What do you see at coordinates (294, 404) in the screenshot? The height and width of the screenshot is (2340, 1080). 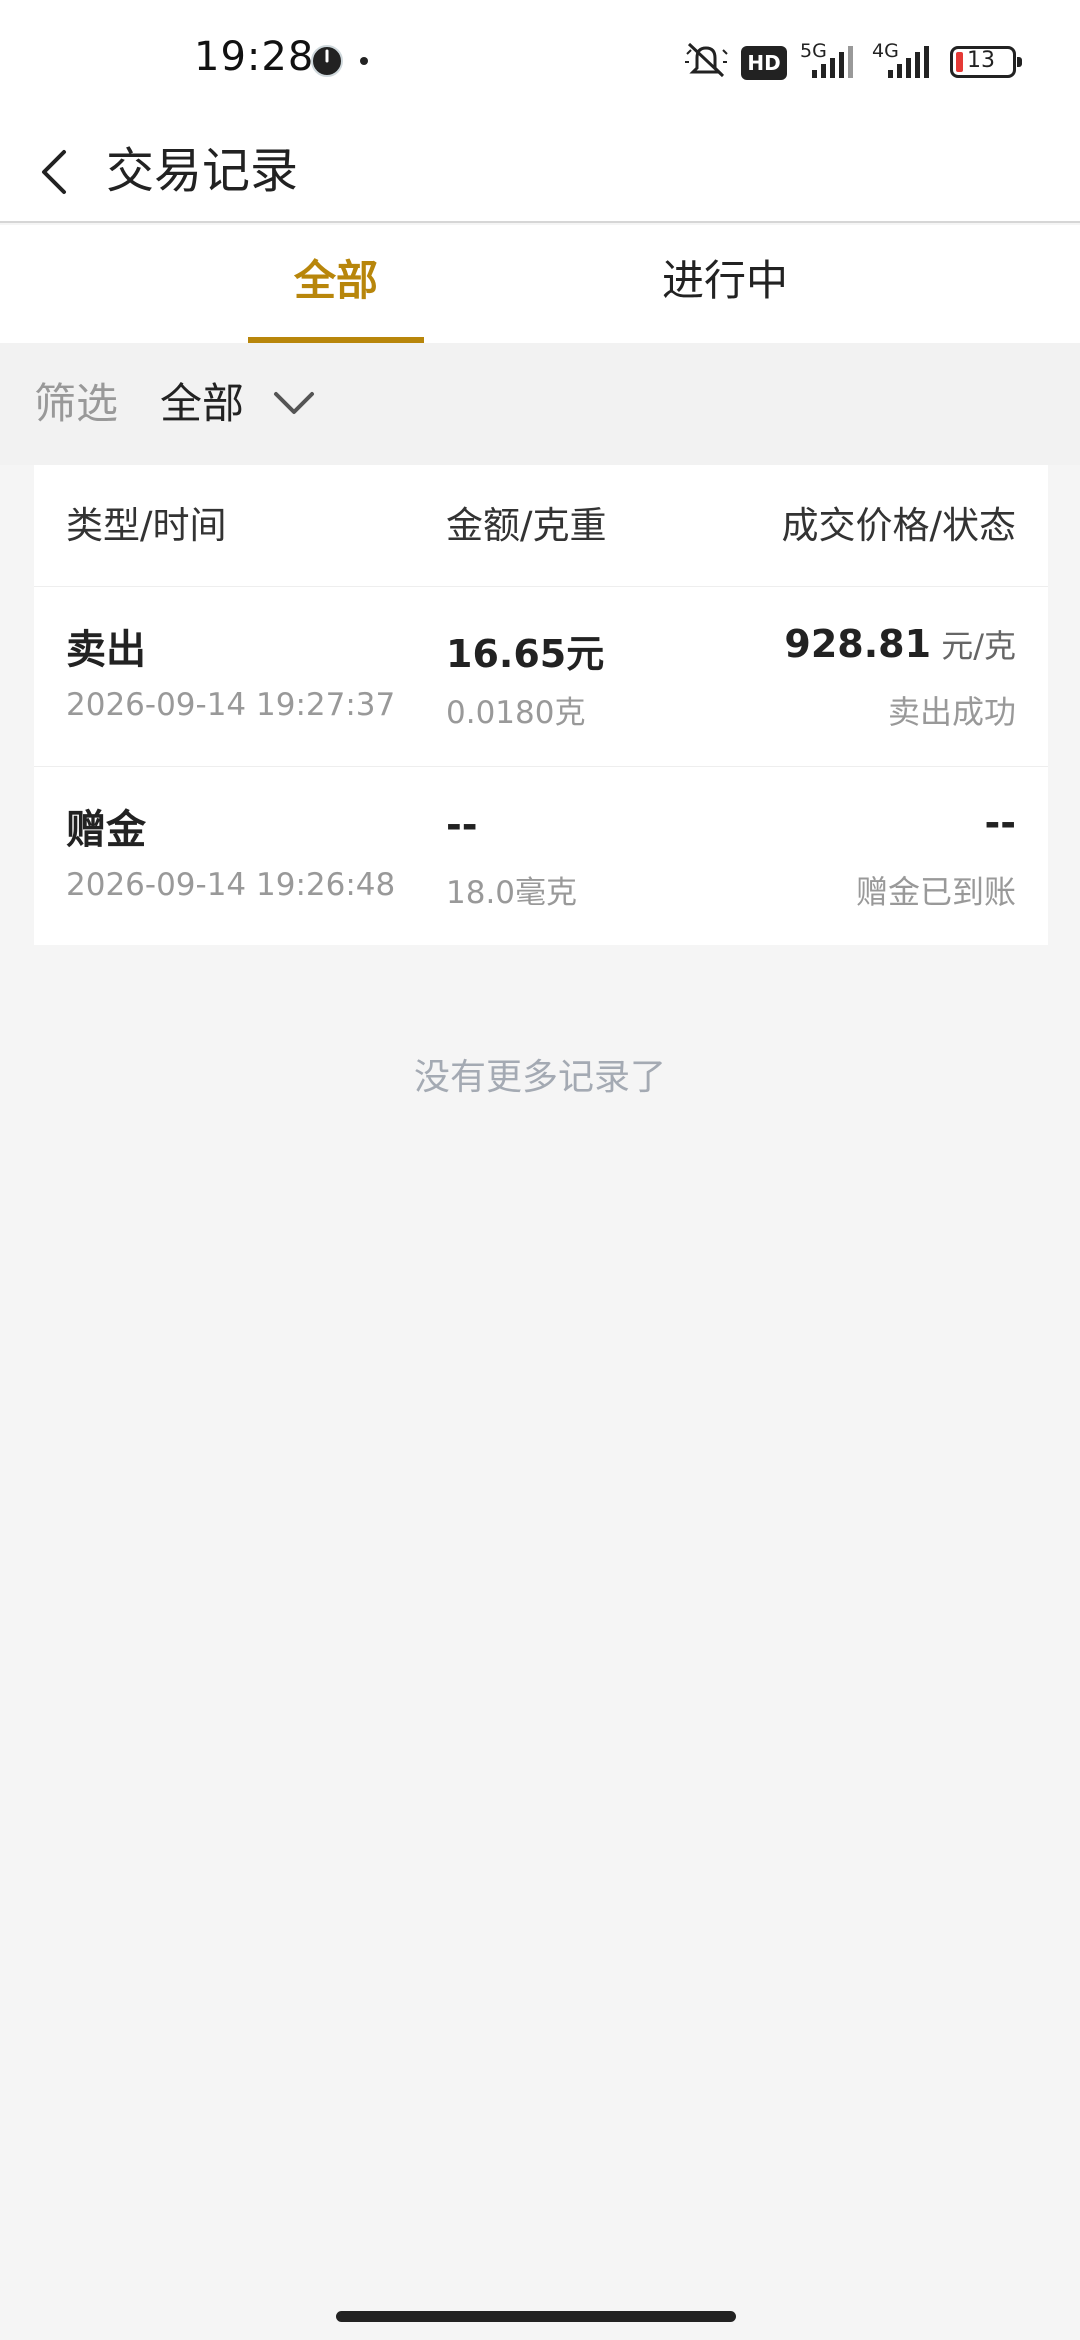 I see `chevron-down-icon` at bounding box center [294, 404].